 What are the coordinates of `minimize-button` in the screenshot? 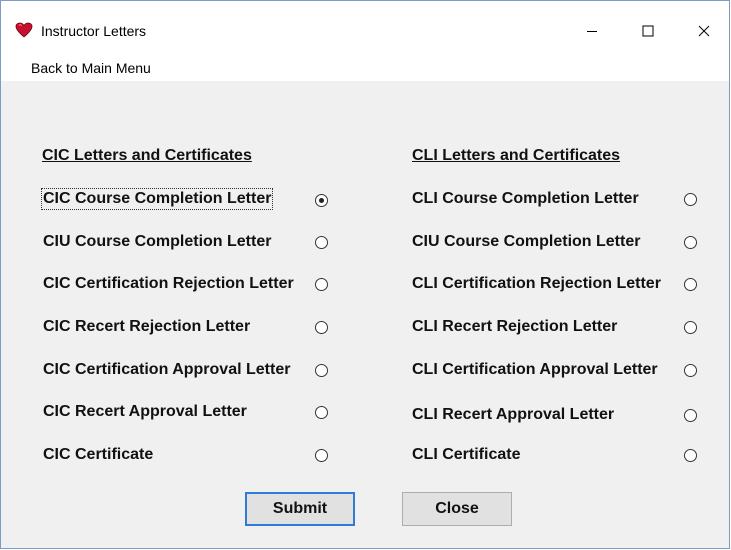 It's located at (592, 31).